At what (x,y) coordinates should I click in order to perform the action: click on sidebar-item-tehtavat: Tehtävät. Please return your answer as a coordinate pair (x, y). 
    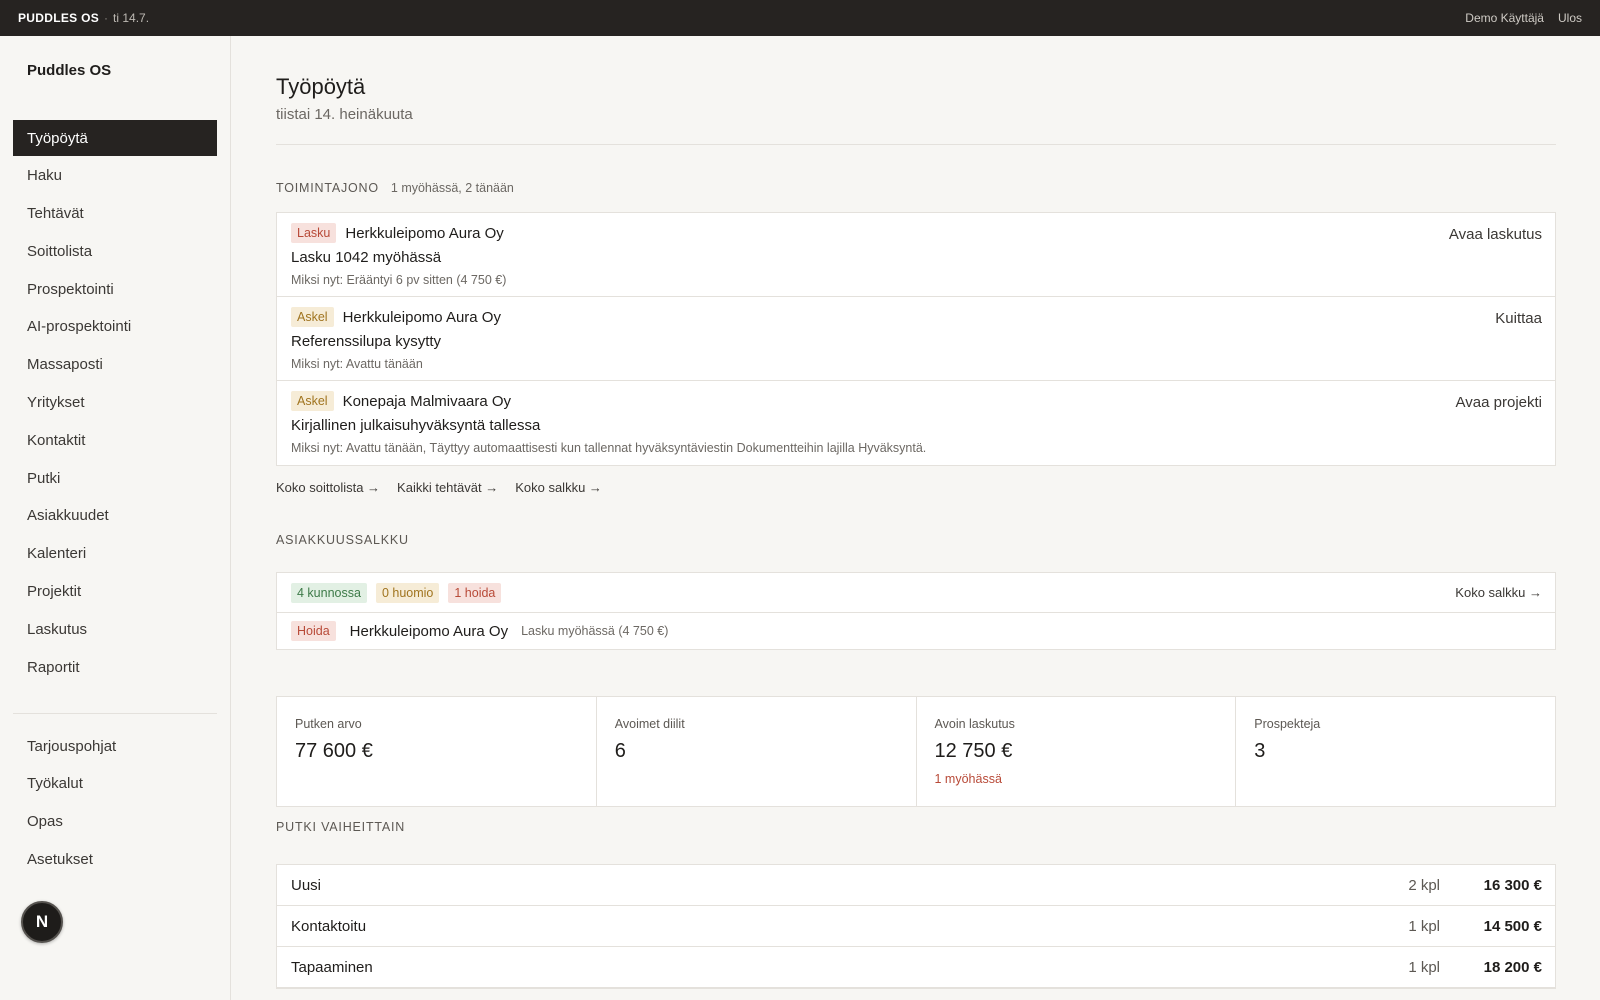
    Looking at the image, I should click on (115, 214).